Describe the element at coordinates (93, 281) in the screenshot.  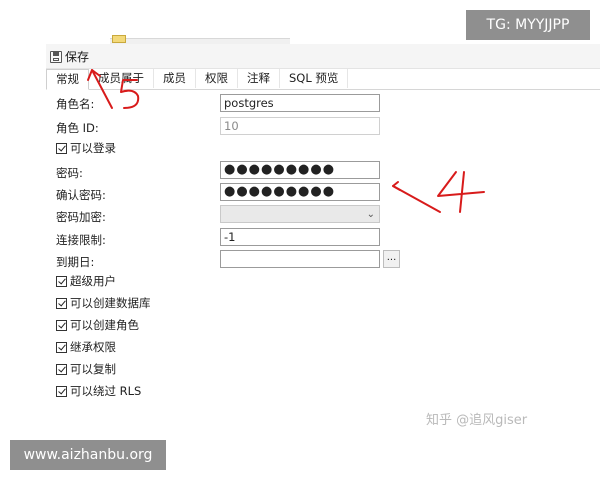
I see `superuser-label: 超级用户` at that location.